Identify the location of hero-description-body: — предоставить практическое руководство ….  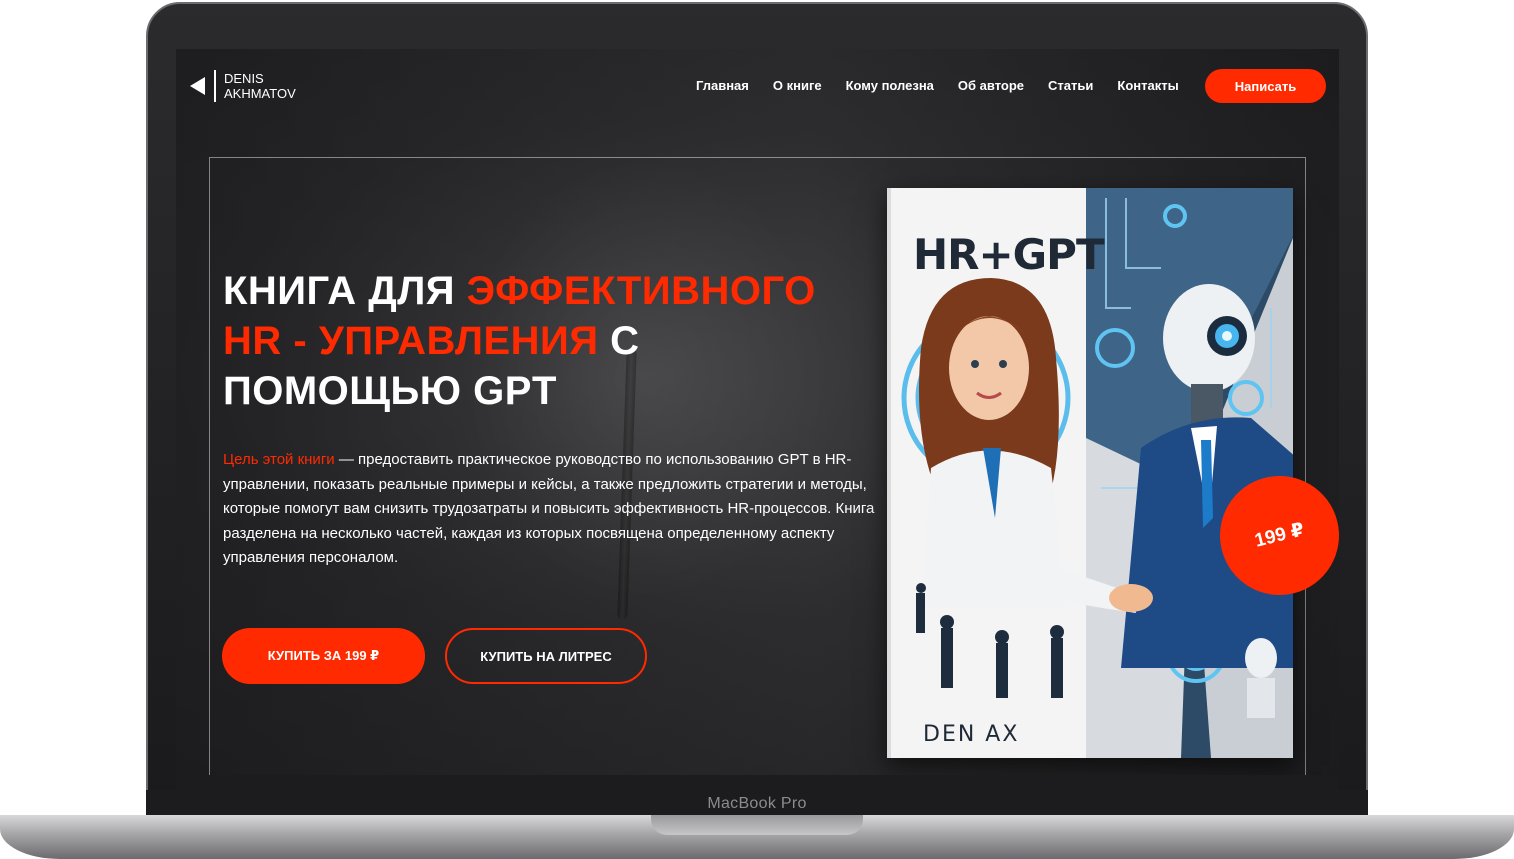
(549, 509).